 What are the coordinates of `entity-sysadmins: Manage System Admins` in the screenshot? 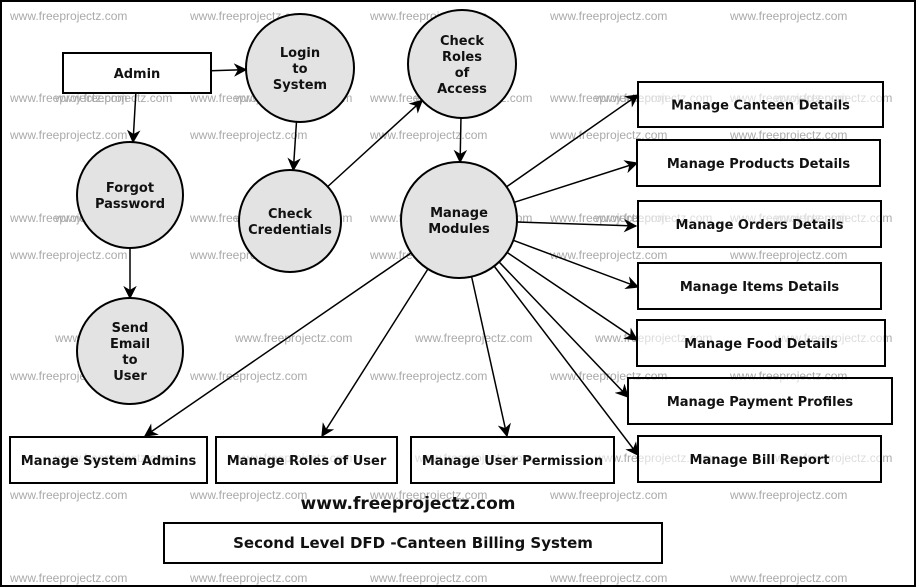 It's located at (108, 460).